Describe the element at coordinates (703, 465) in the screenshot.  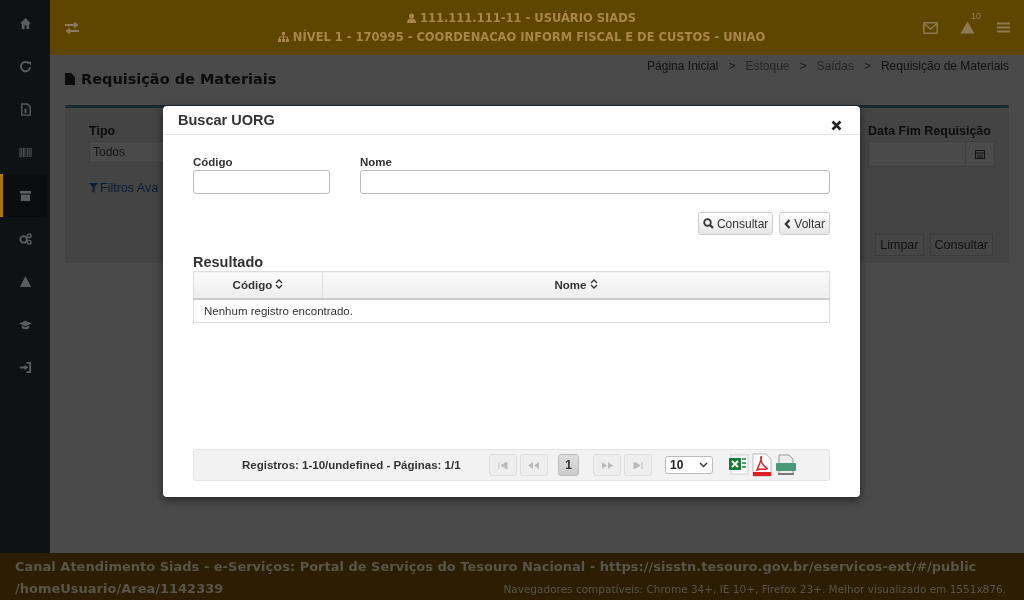
I see `caret-icon` at that location.